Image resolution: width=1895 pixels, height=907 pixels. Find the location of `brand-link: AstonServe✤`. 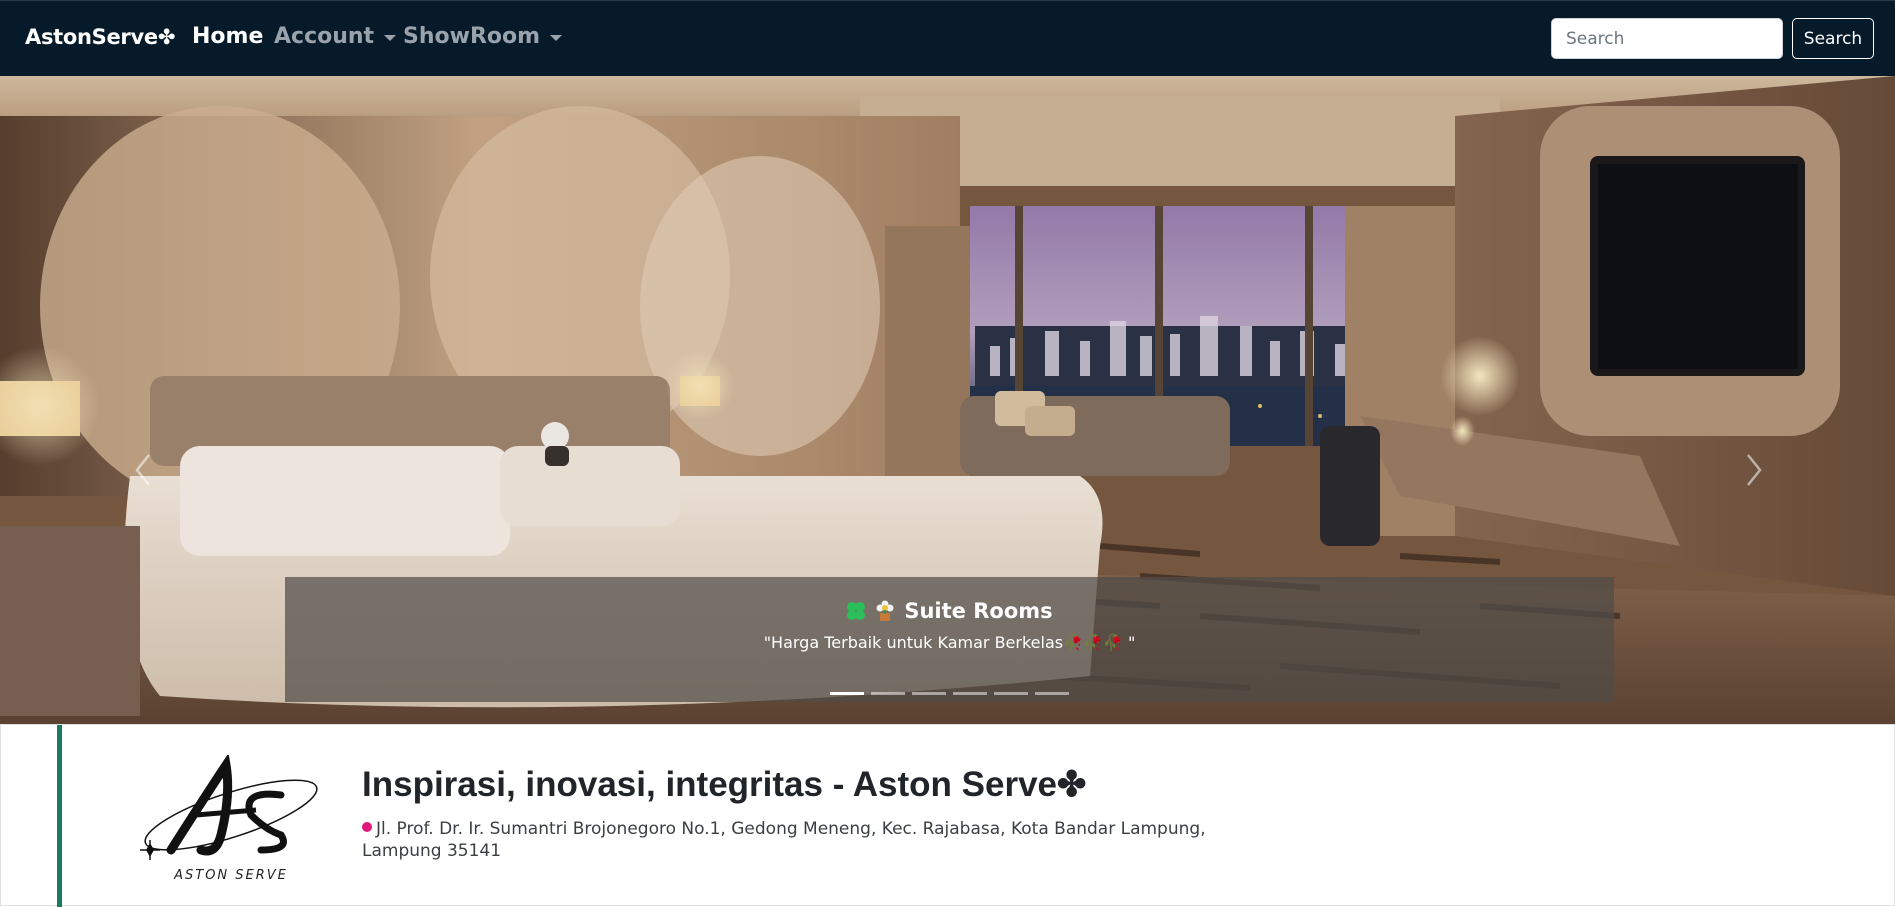

brand-link: AstonServe✤ is located at coordinates (100, 37).